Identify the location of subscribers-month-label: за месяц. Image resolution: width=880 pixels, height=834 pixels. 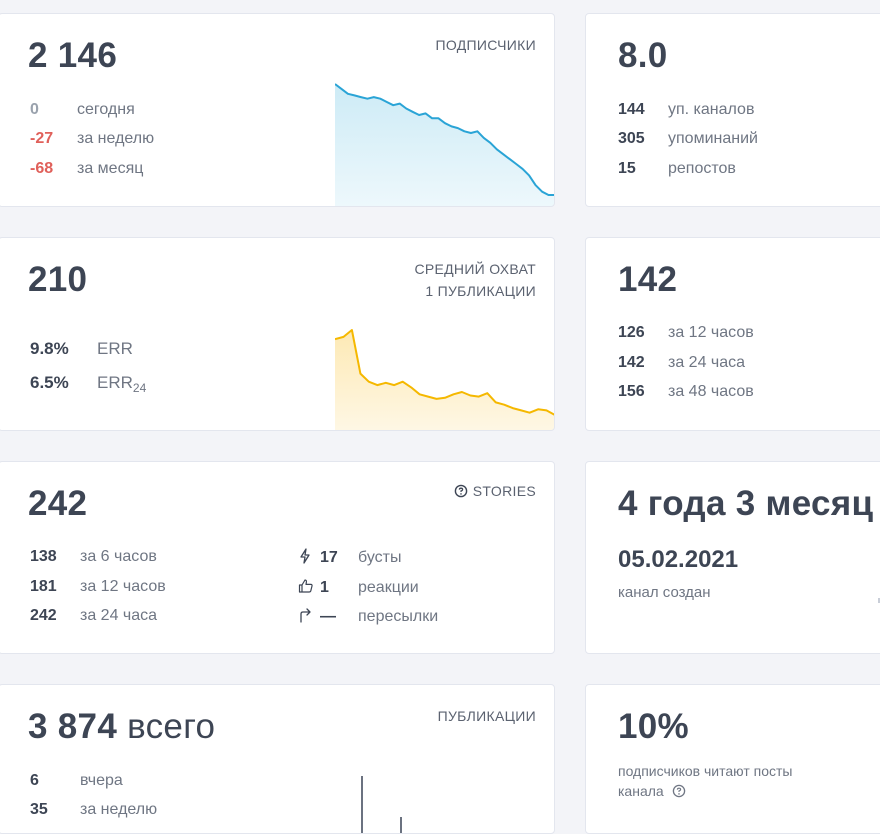
(110, 169).